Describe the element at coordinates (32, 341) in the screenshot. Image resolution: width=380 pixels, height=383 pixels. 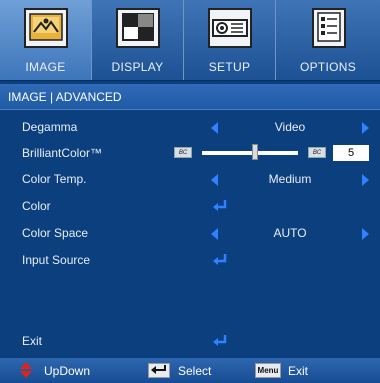
I see `menu-item-label: Exit` at that location.